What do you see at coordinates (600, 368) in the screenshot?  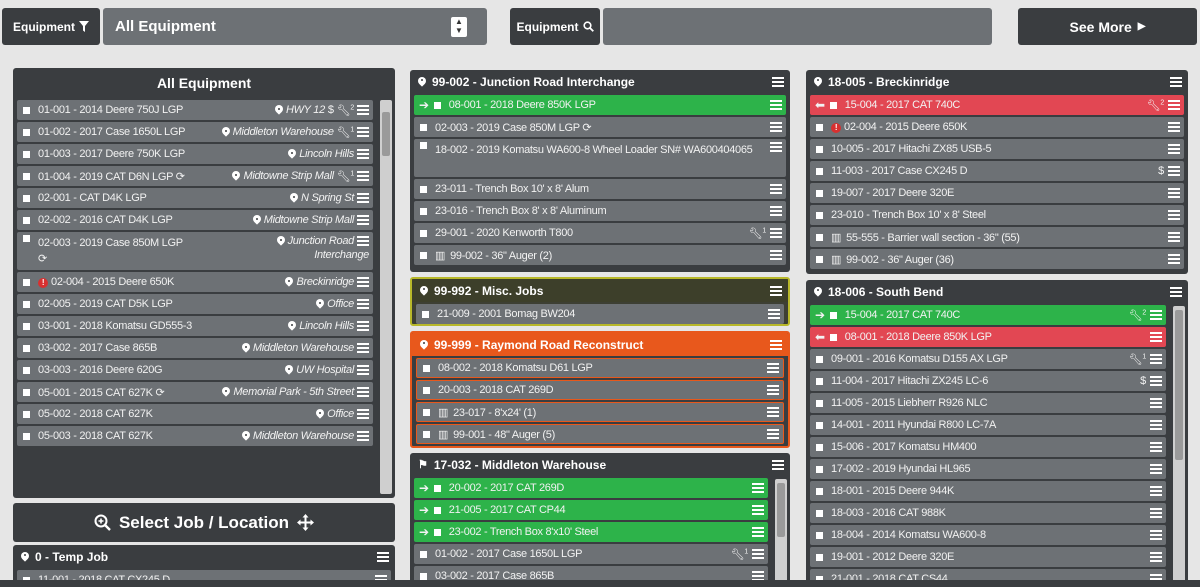 I see `equipment-row: 08-002 - 2018 Komatsu D61 LGP` at bounding box center [600, 368].